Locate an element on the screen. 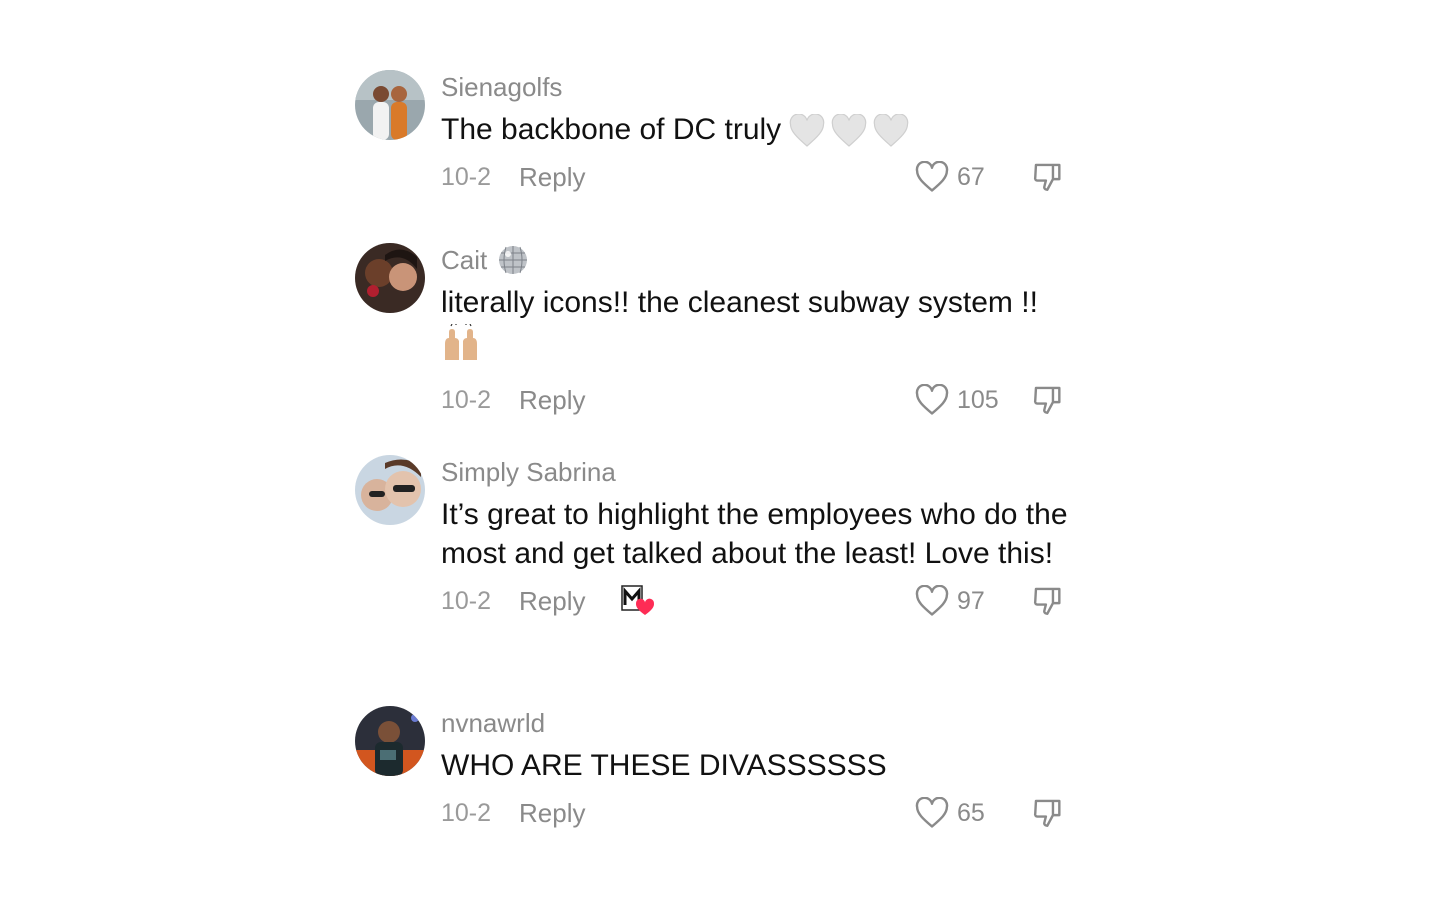 The image size is (1456, 898). comment-text-content: The backbone of DC truly is located at coordinates (611, 129).